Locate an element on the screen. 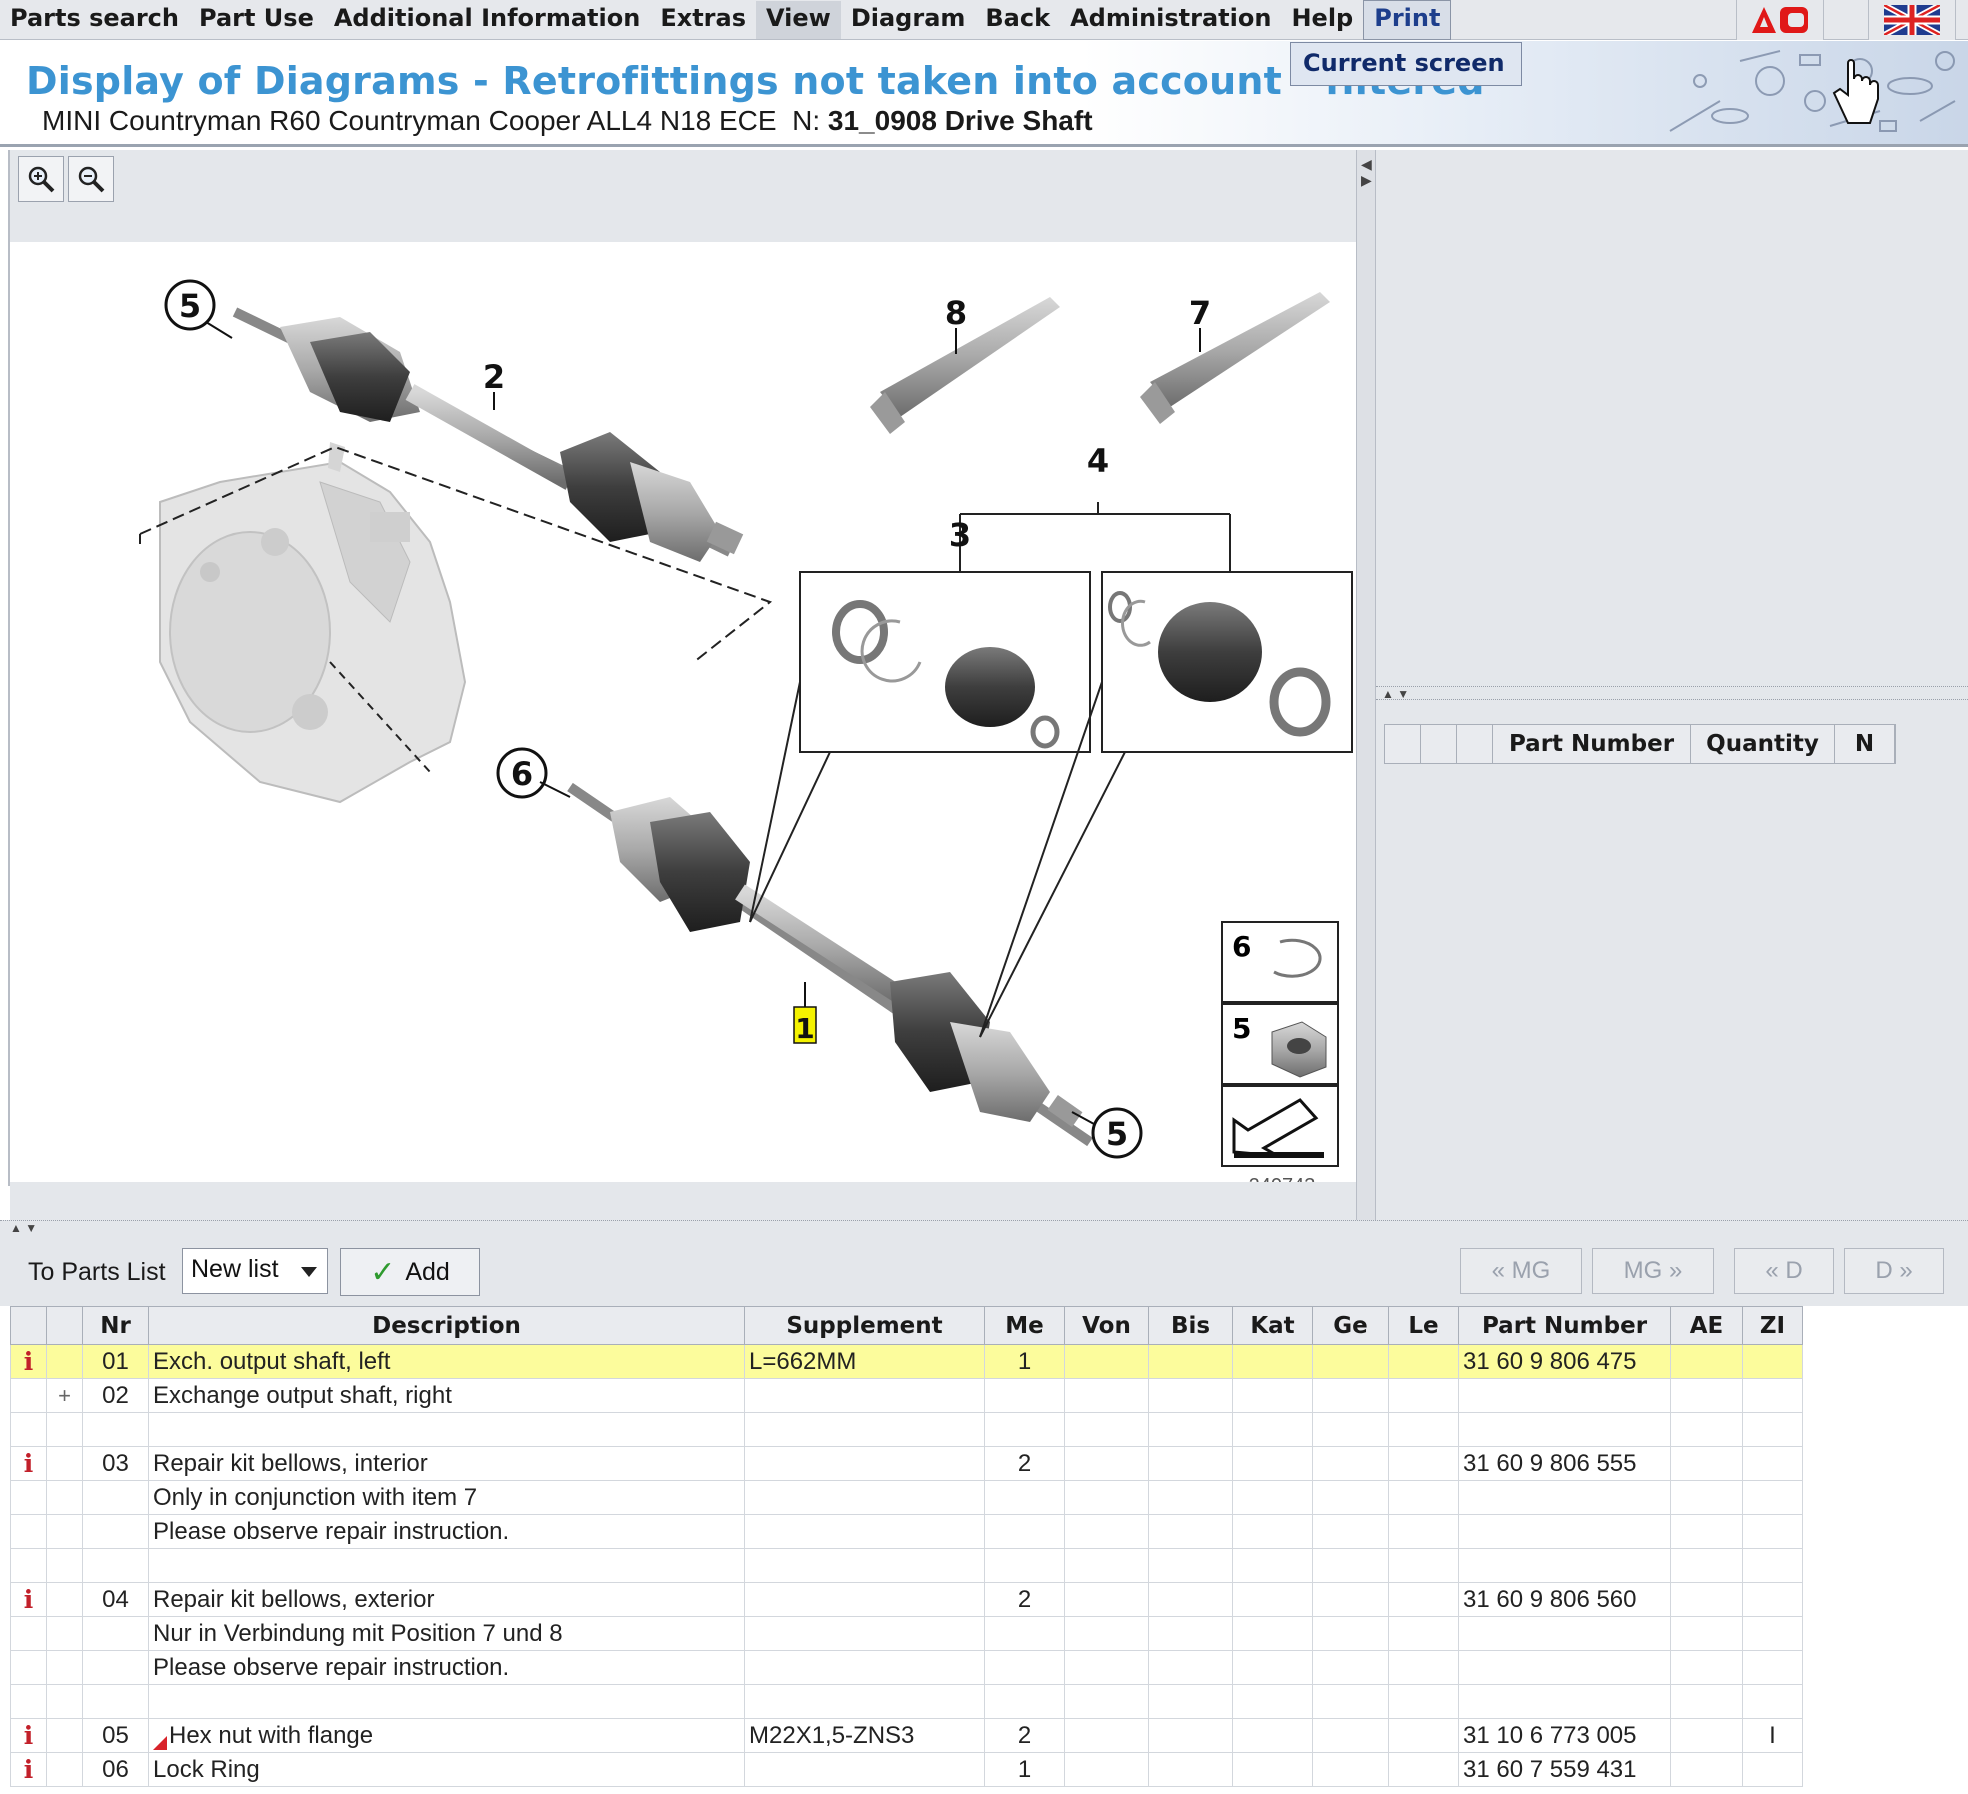  col-quantity: Quantity is located at coordinates (1763, 744).